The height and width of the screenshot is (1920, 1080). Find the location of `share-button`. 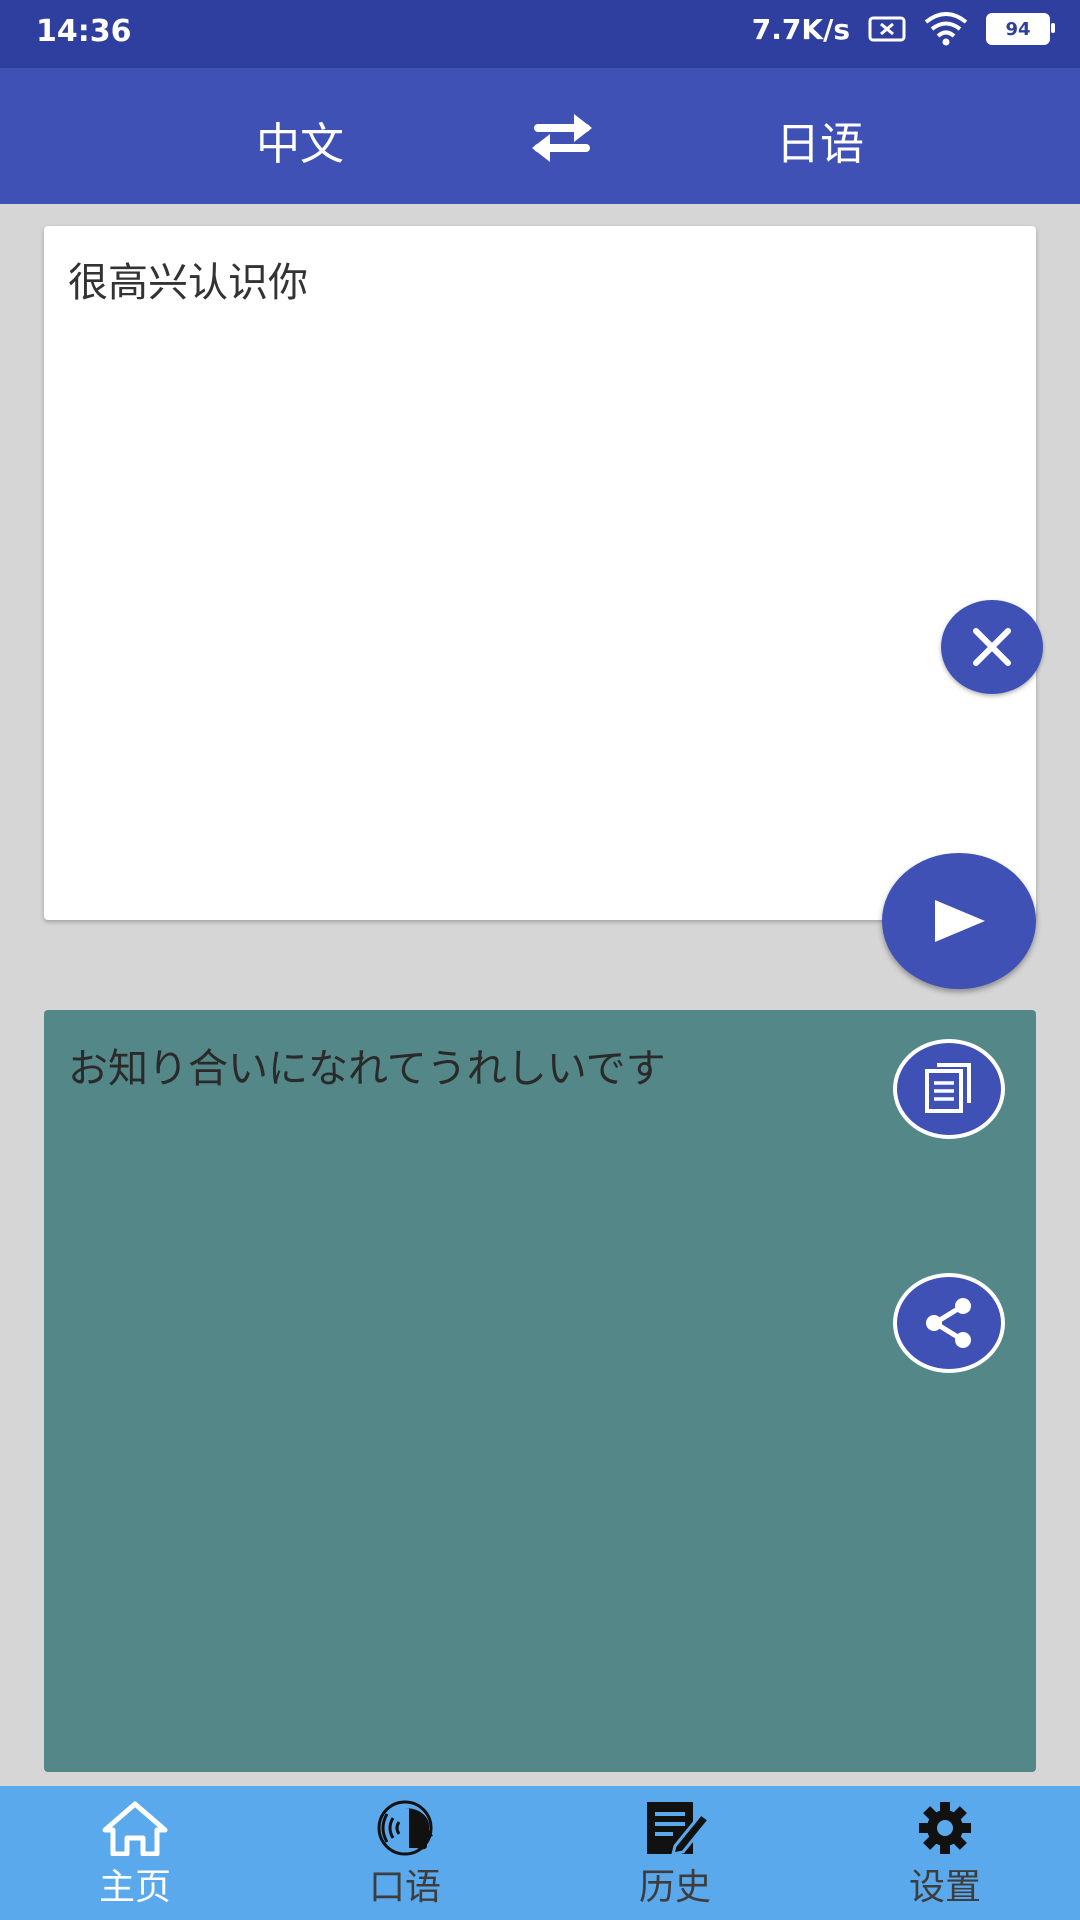

share-button is located at coordinates (949, 1323).